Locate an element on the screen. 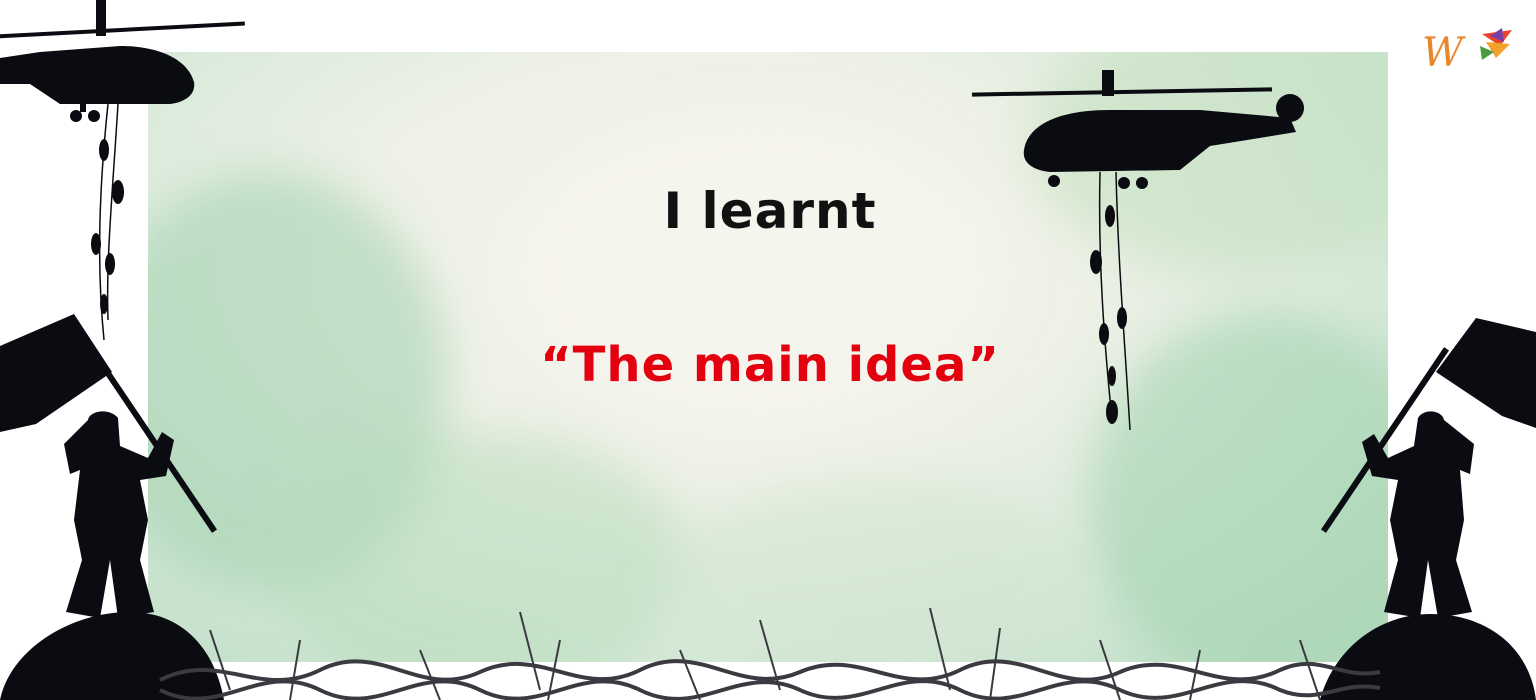 Image resolution: width=1536 pixels, height=700 pixels. right-soldier-flag-icon is located at coordinates (1428, 509).